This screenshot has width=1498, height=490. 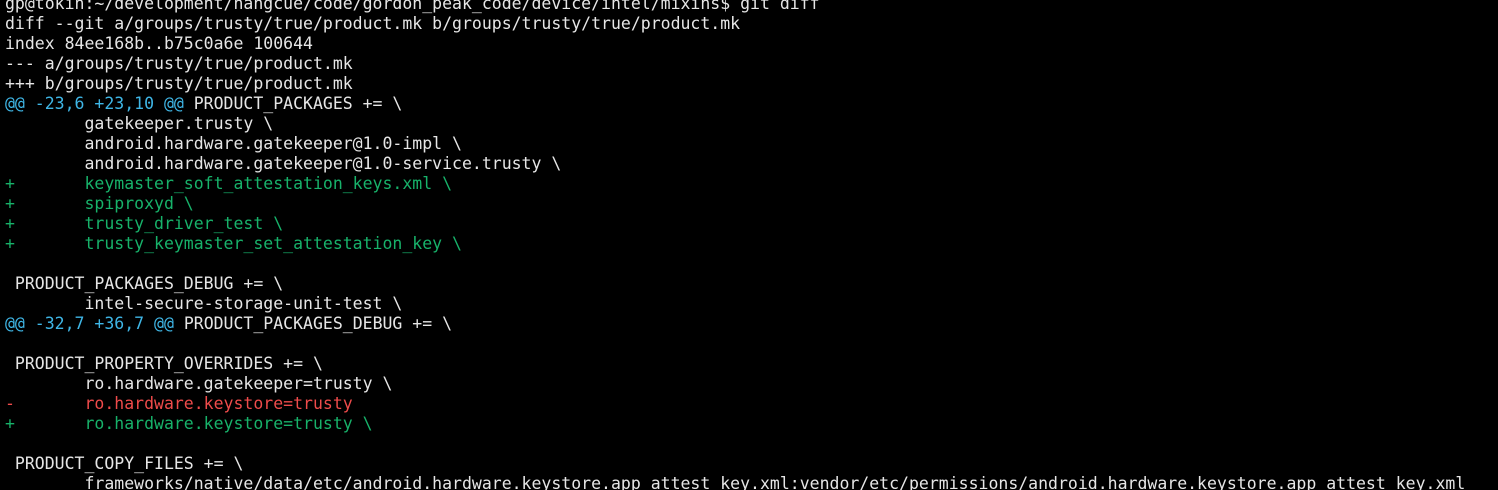 I want to click on diff-context-line: --- a/groups/trusty/true/product.mk, so click(x=735, y=64).